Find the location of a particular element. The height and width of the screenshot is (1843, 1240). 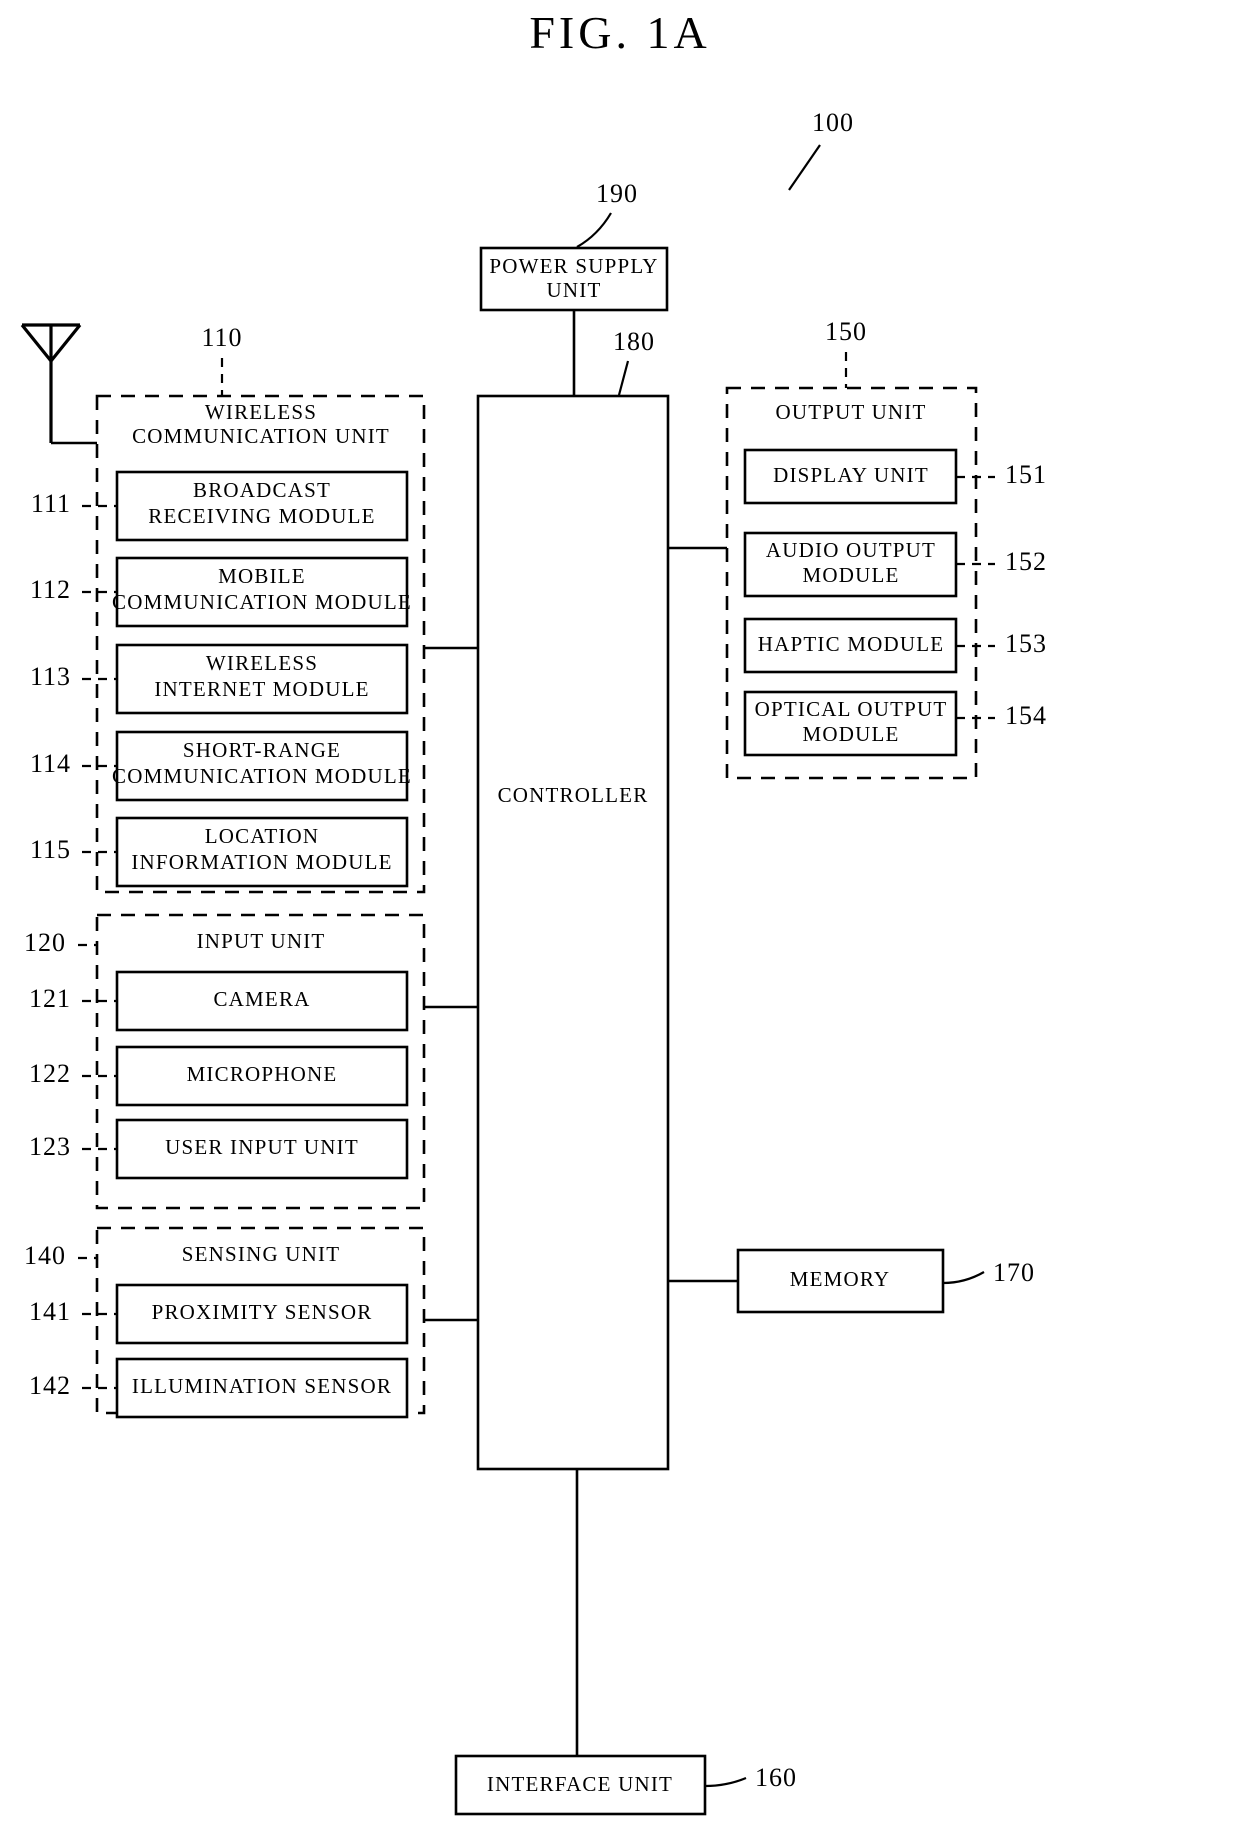

mobile-communication-module-label-line2: COMMUNICATION MODULE is located at coordinates (262, 602).